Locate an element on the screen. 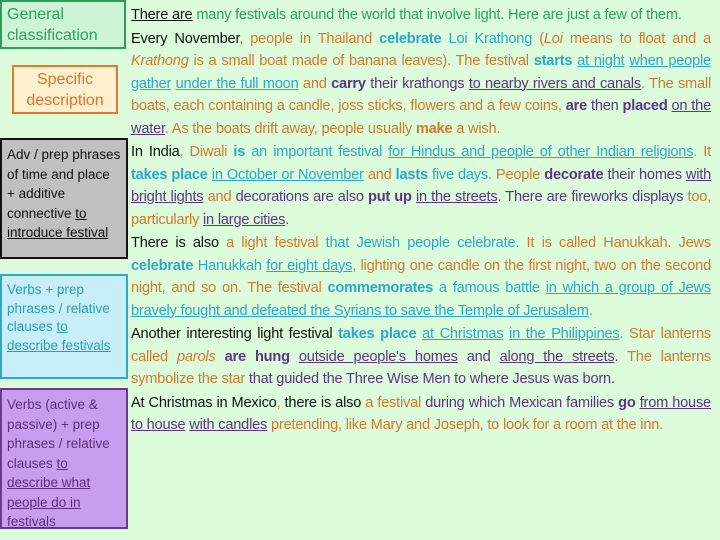 The image size is (720, 540). text-segment: . It is located at coordinates (702, 152).